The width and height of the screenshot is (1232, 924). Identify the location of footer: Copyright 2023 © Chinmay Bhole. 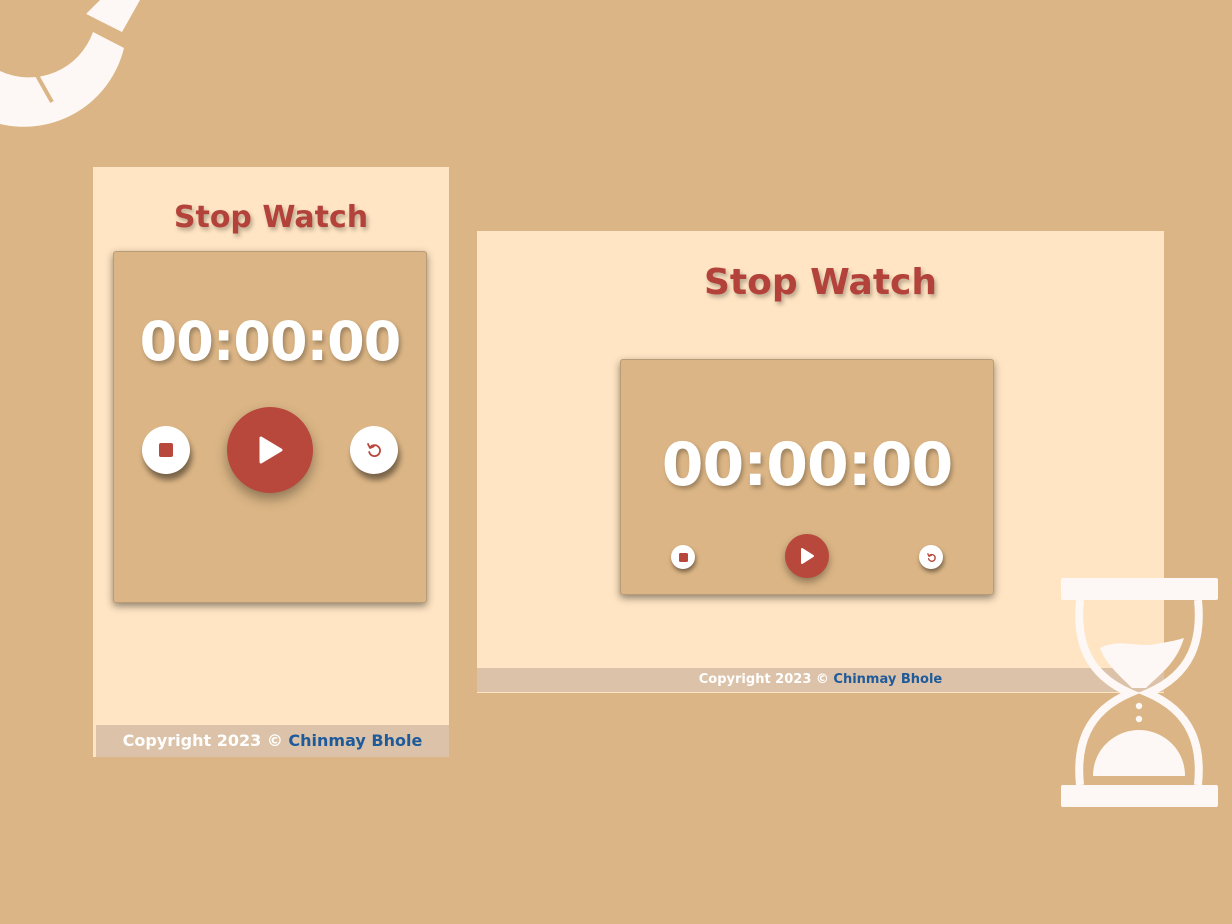
(272, 741).